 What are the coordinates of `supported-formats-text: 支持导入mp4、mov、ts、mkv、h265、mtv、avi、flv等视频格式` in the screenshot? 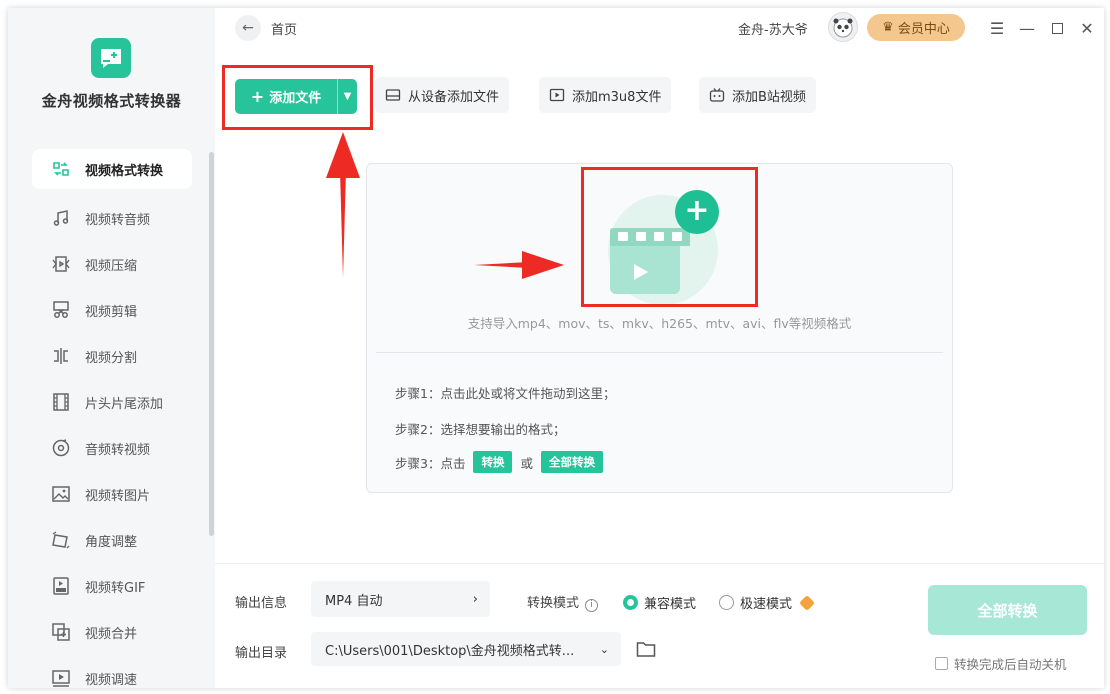 It's located at (659, 323).